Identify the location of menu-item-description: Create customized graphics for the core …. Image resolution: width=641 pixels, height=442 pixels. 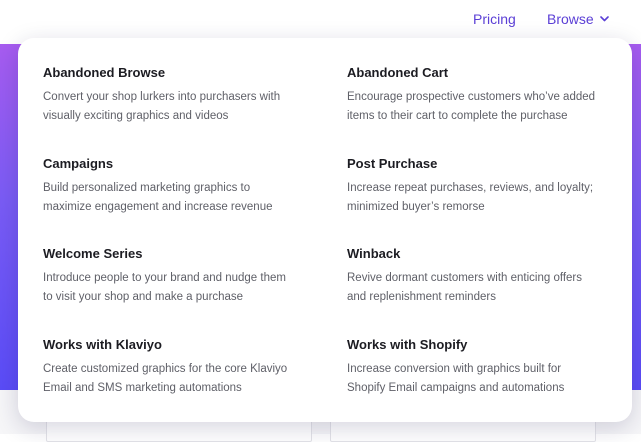
(165, 378).